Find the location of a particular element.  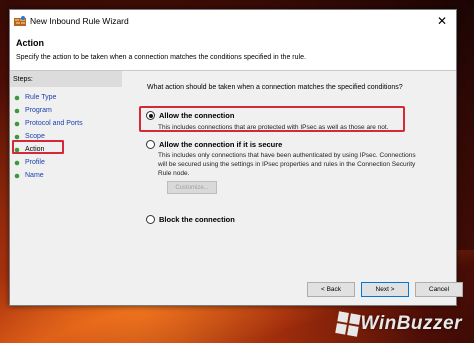

step-label: Scope is located at coordinates (35, 136).